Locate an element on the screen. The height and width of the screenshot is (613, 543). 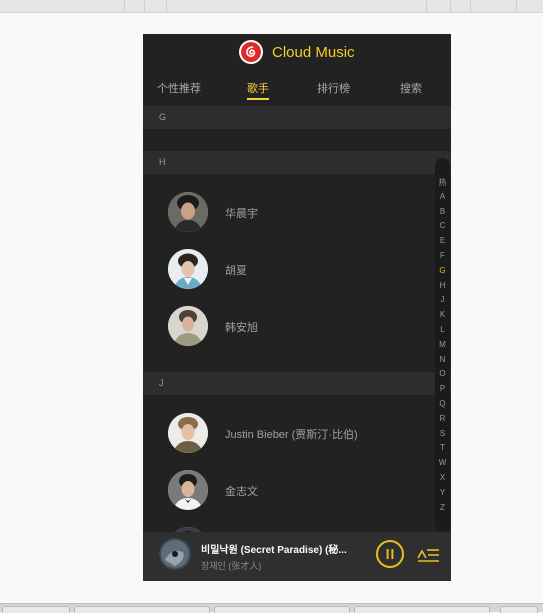
index-letter: G is located at coordinates (442, 270).